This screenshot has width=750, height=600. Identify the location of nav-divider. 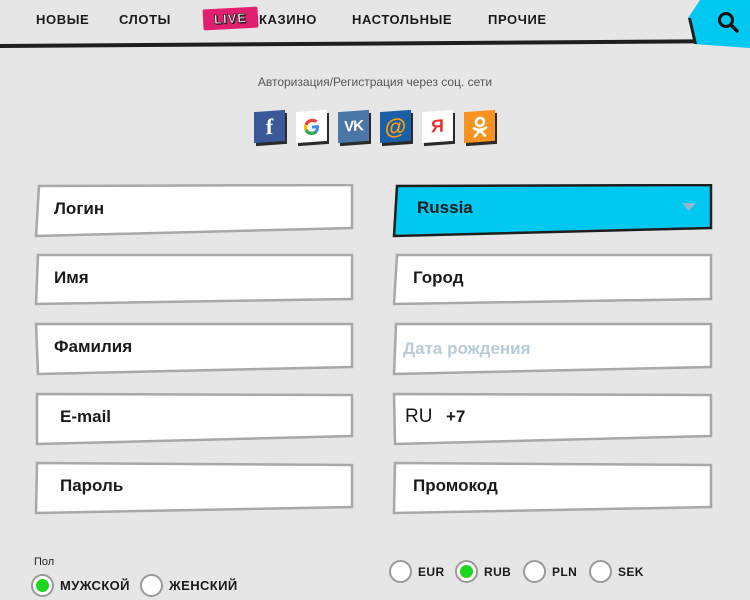
(375, 43).